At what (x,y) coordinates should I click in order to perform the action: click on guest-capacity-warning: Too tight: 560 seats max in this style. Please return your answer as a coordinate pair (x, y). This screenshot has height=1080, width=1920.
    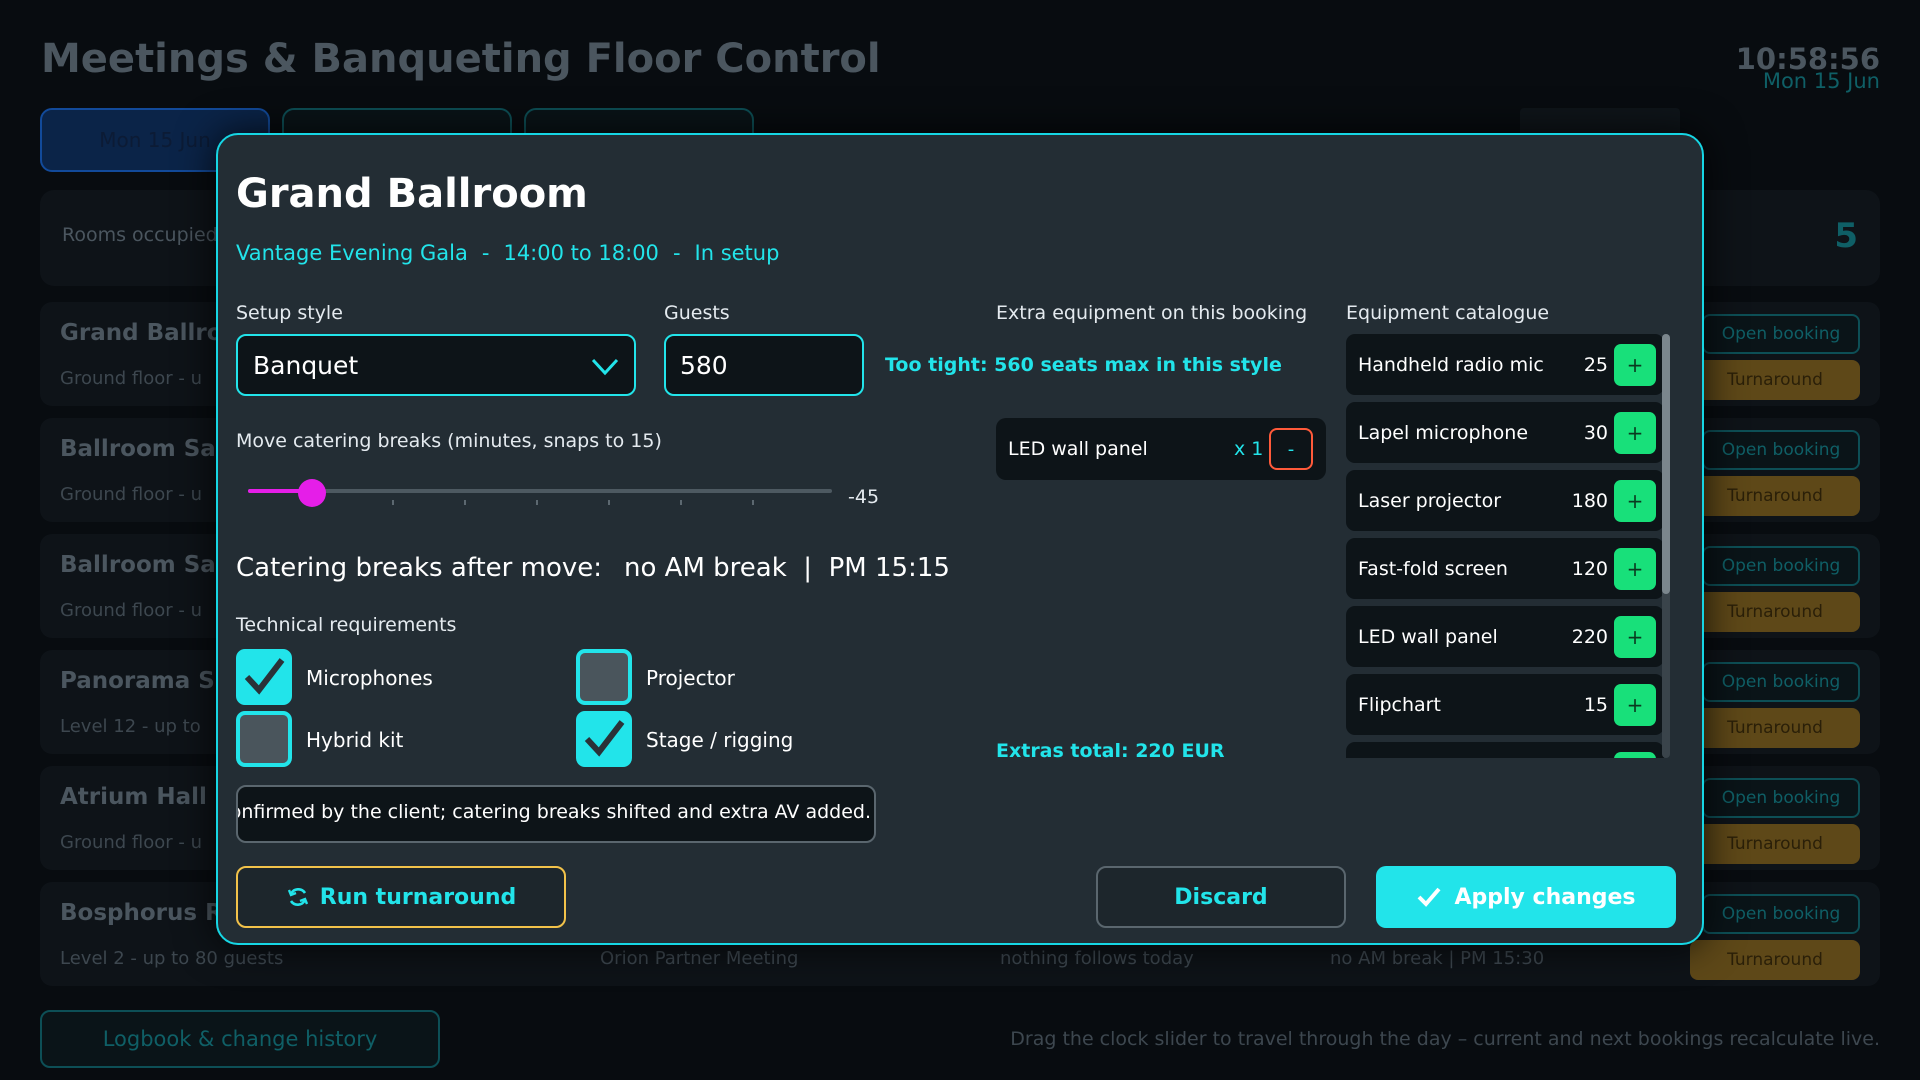
    Looking at the image, I should click on (1083, 365).